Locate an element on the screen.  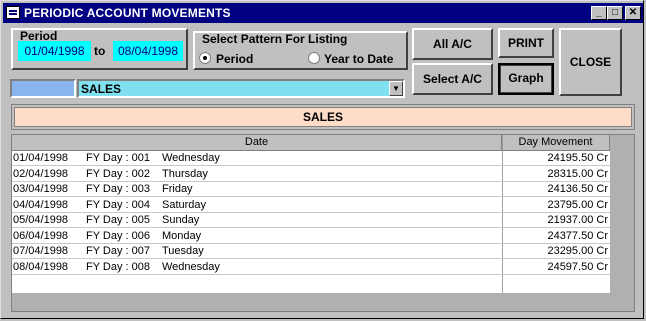
row-weekday-cell: Tuesday is located at coordinates (183, 251).